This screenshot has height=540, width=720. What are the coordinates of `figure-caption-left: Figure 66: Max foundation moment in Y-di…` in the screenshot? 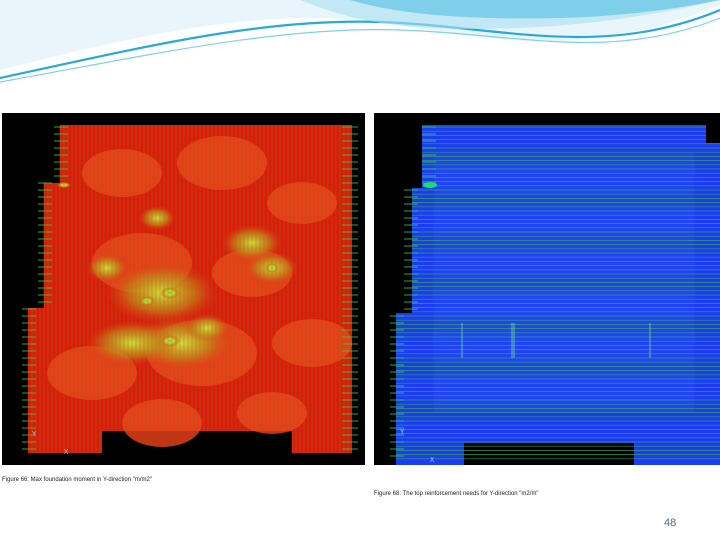 It's located at (77, 480).